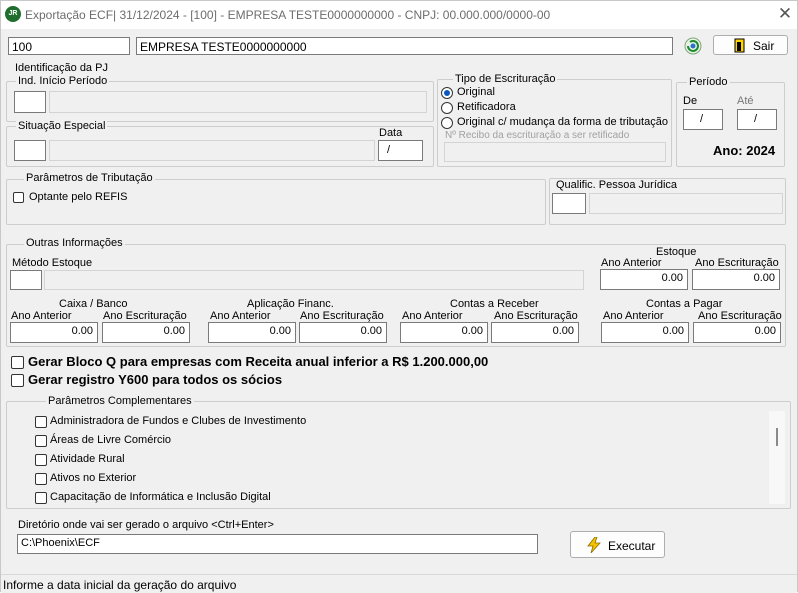 This screenshot has height=593, width=798. I want to click on estoque-title: Estoque, so click(676, 252).